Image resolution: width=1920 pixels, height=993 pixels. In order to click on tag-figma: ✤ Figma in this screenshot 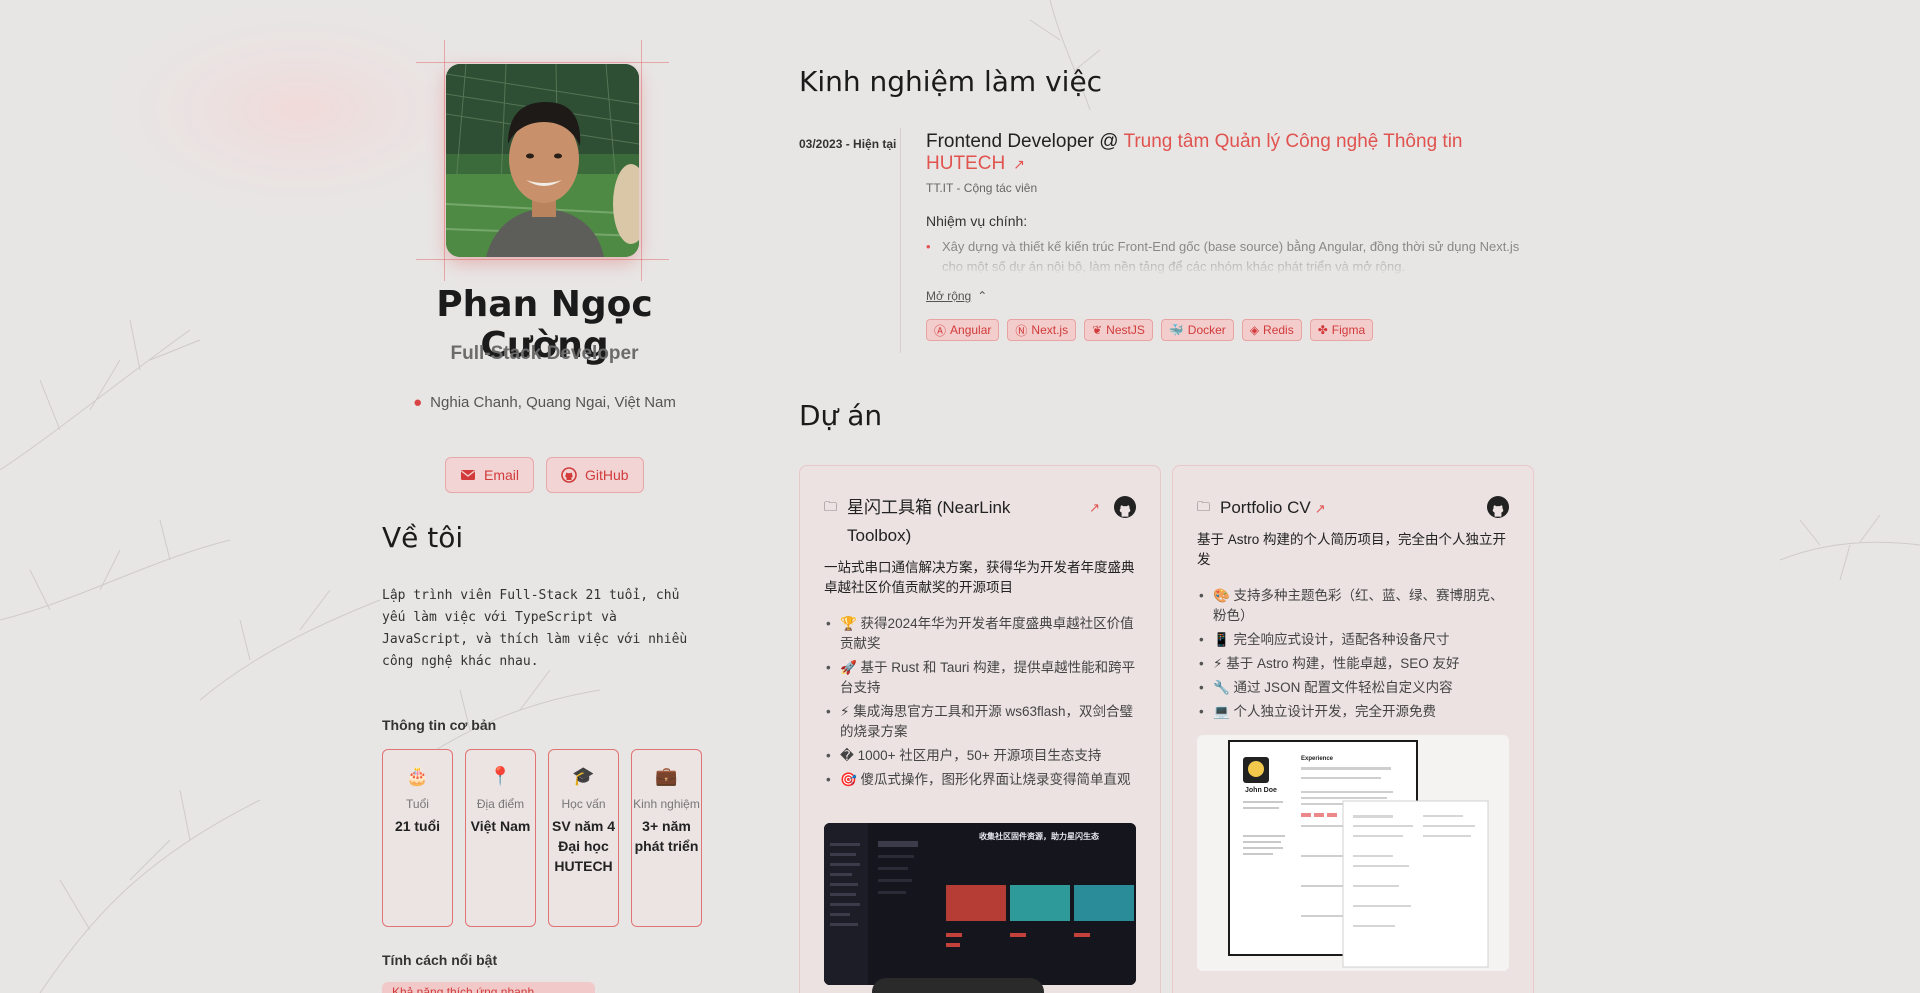, I will do `click(1341, 330)`.